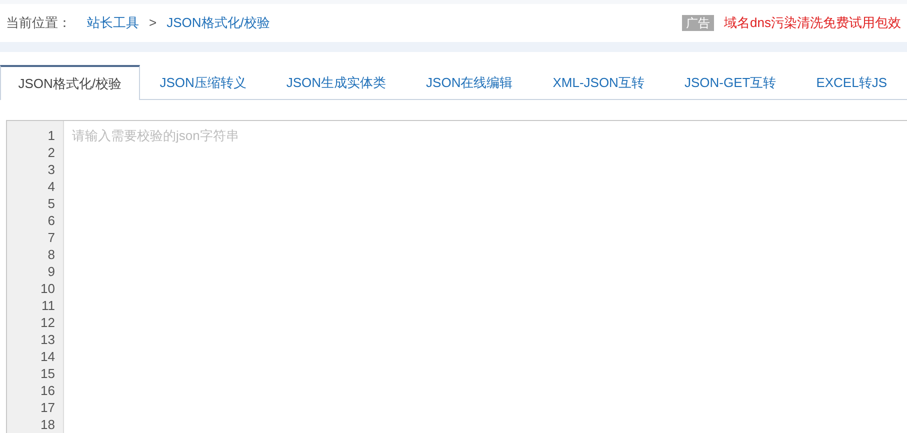 The image size is (907, 433). Describe the element at coordinates (51, 169) in the screenshot. I see `line-number: 3` at that location.